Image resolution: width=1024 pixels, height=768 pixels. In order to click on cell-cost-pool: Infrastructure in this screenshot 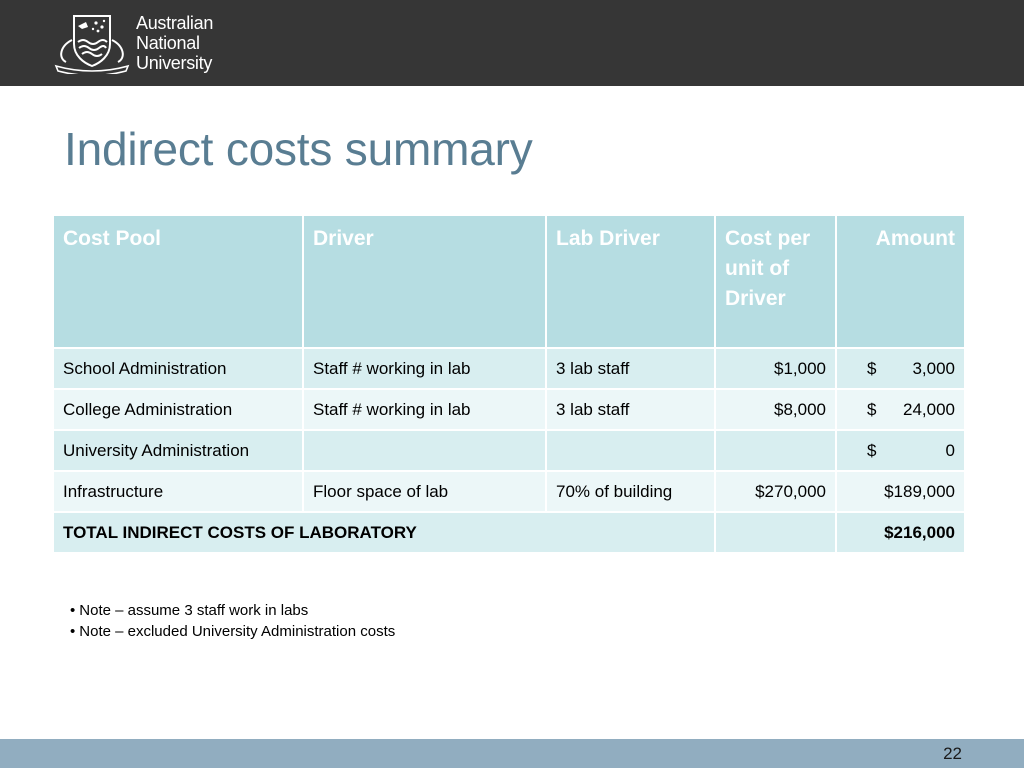, I will do `click(178, 491)`.